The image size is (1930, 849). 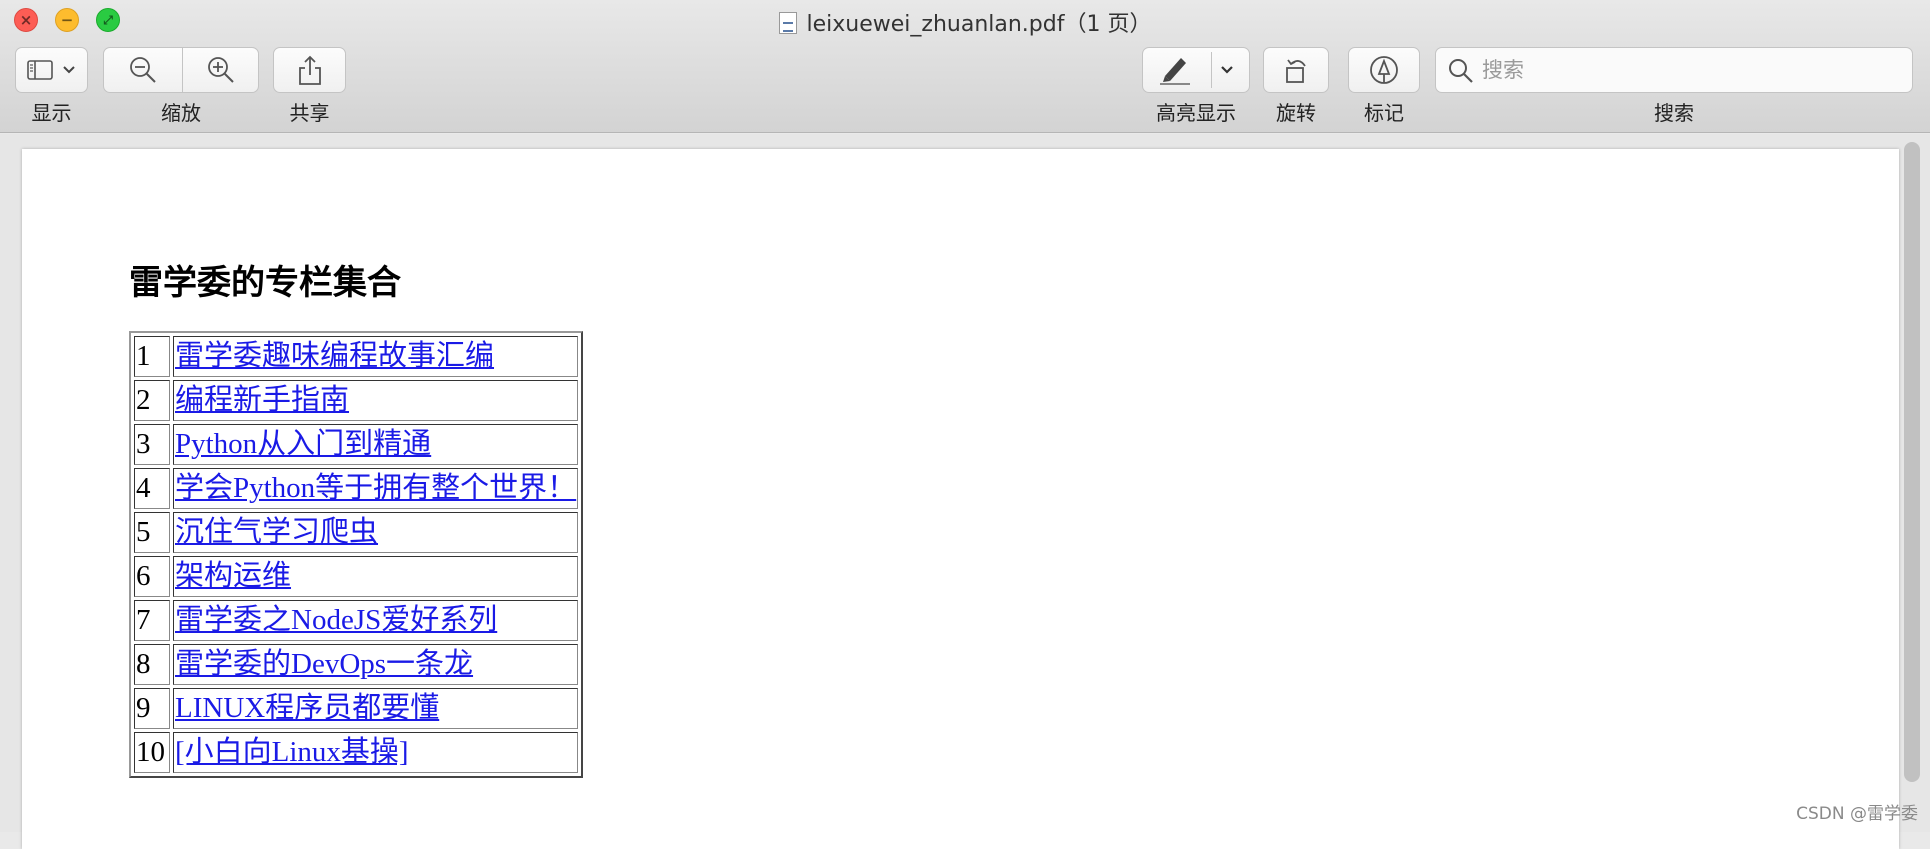 I want to click on column-link: 雷学委的DevOps一条龙, so click(x=324, y=664).